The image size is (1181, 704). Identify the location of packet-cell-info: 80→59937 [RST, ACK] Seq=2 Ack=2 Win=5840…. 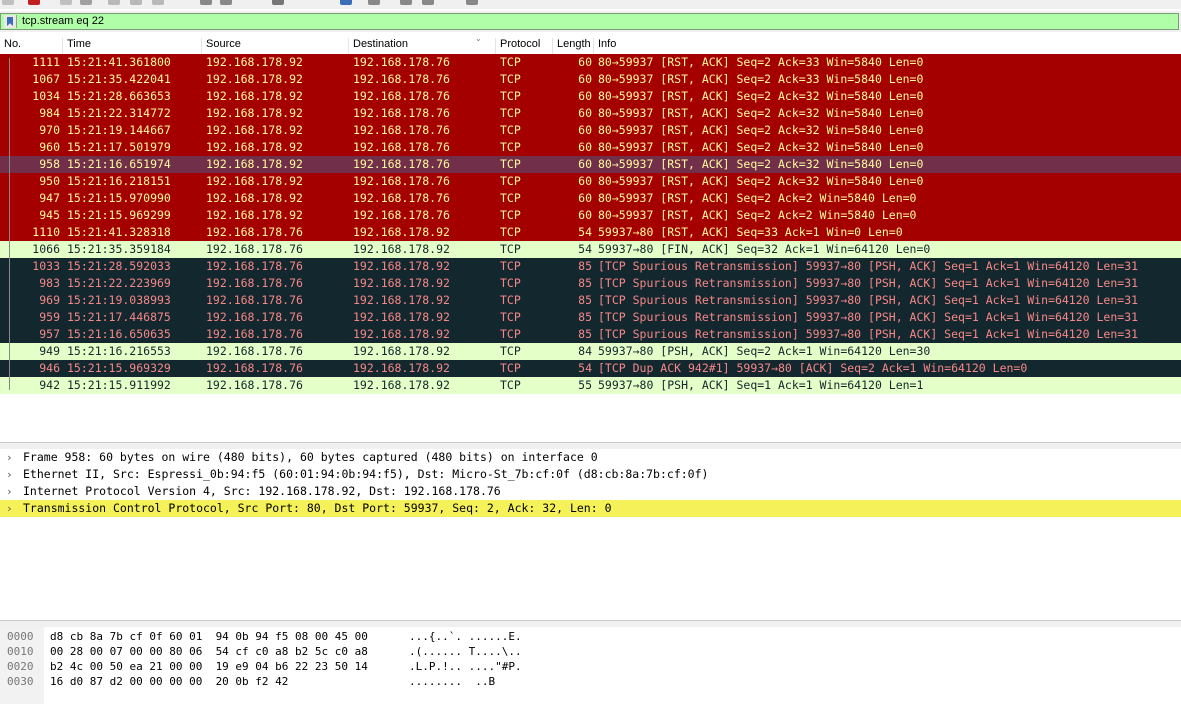
(757, 215).